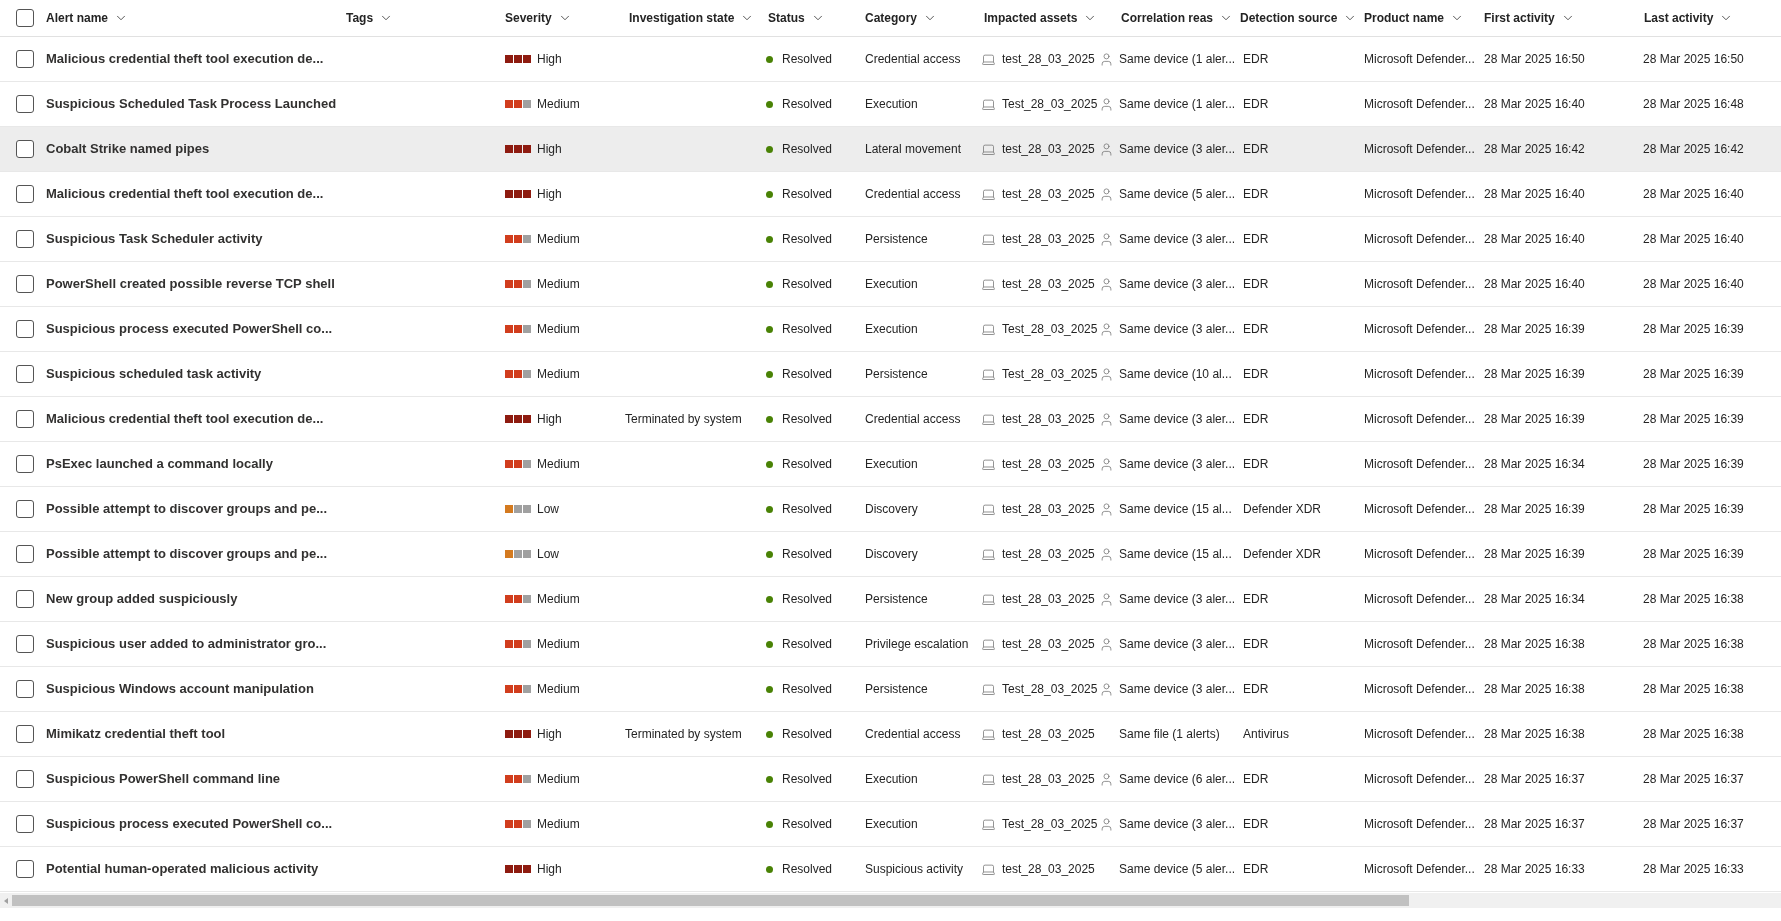 The image size is (1781, 921). I want to click on alert-name: Suspicious Scheduled Task Process Launched, so click(191, 104).